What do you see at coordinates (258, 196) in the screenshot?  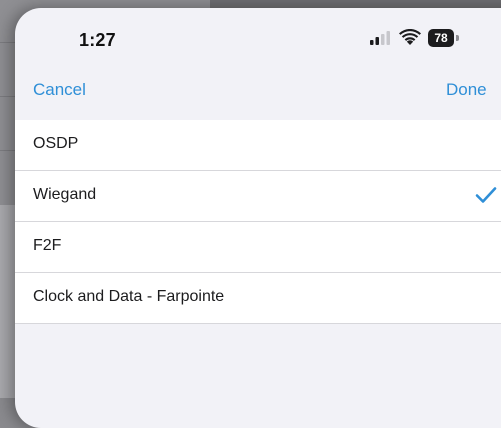 I see `option-row-wiegand: Wiegand` at bounding box center [258, 196].